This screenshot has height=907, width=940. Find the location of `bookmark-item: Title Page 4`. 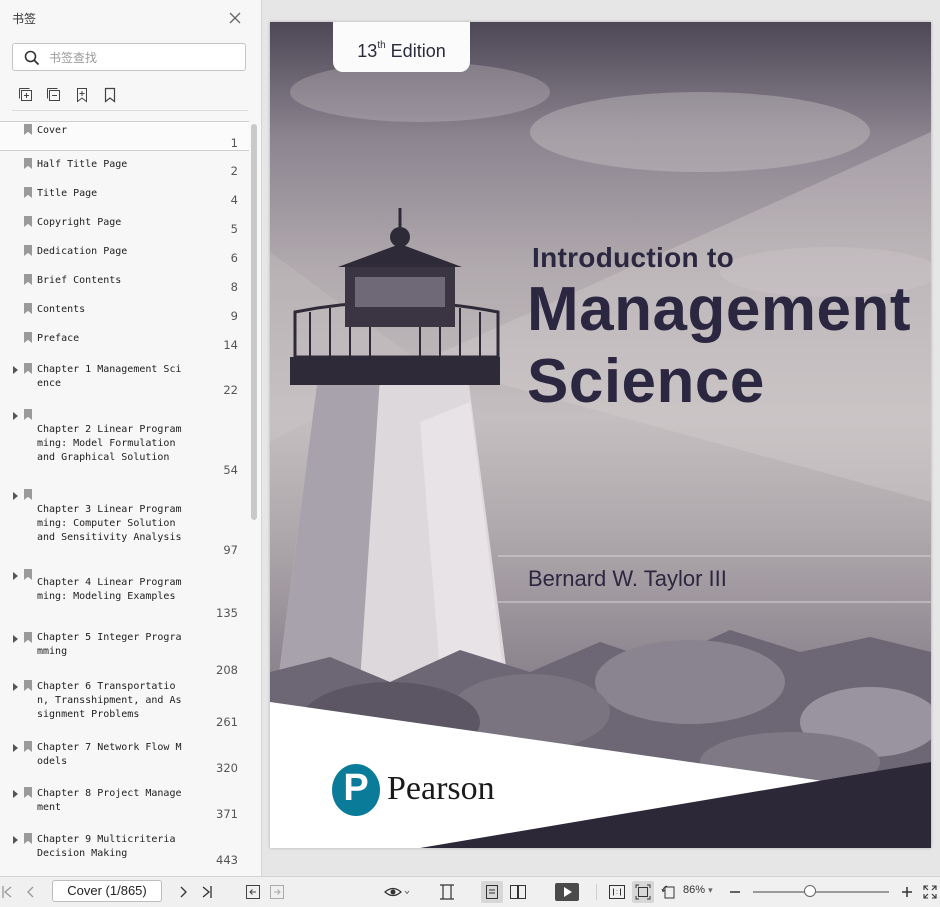

bookmark-item: Title Page 4 is located at coordinates (124, 199).